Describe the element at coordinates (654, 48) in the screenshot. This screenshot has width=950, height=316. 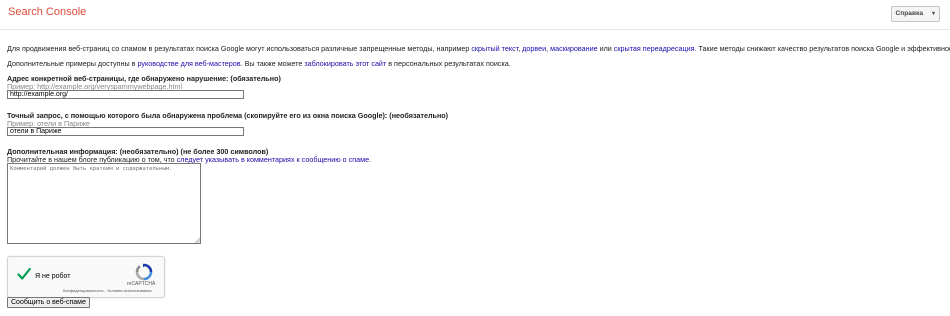
I see `link-sneaky-redirect: скрытая переадресация` at that location.